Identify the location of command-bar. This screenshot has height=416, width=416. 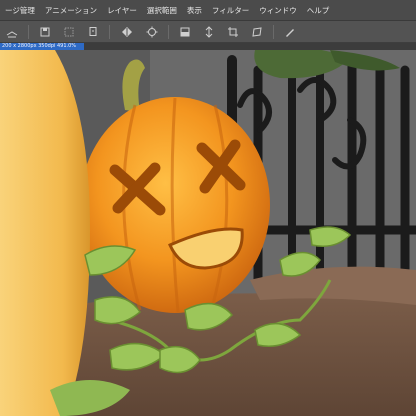
(208, 32).